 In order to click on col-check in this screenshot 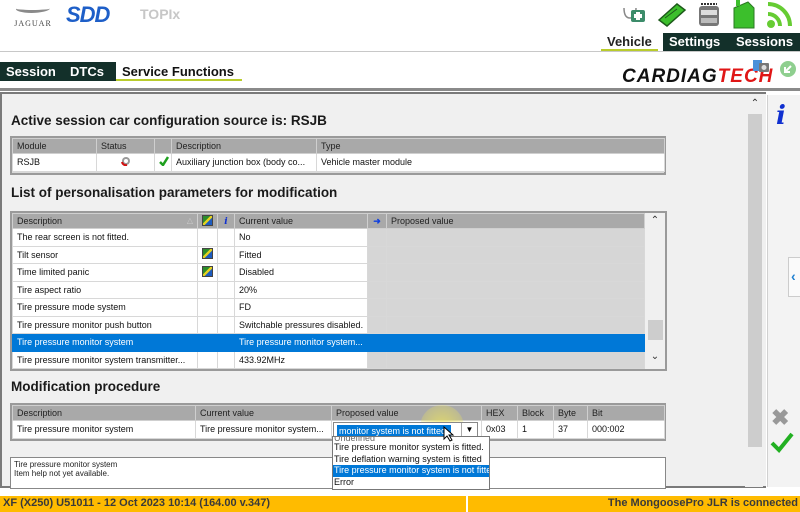, I will do `click(163, 146)`.